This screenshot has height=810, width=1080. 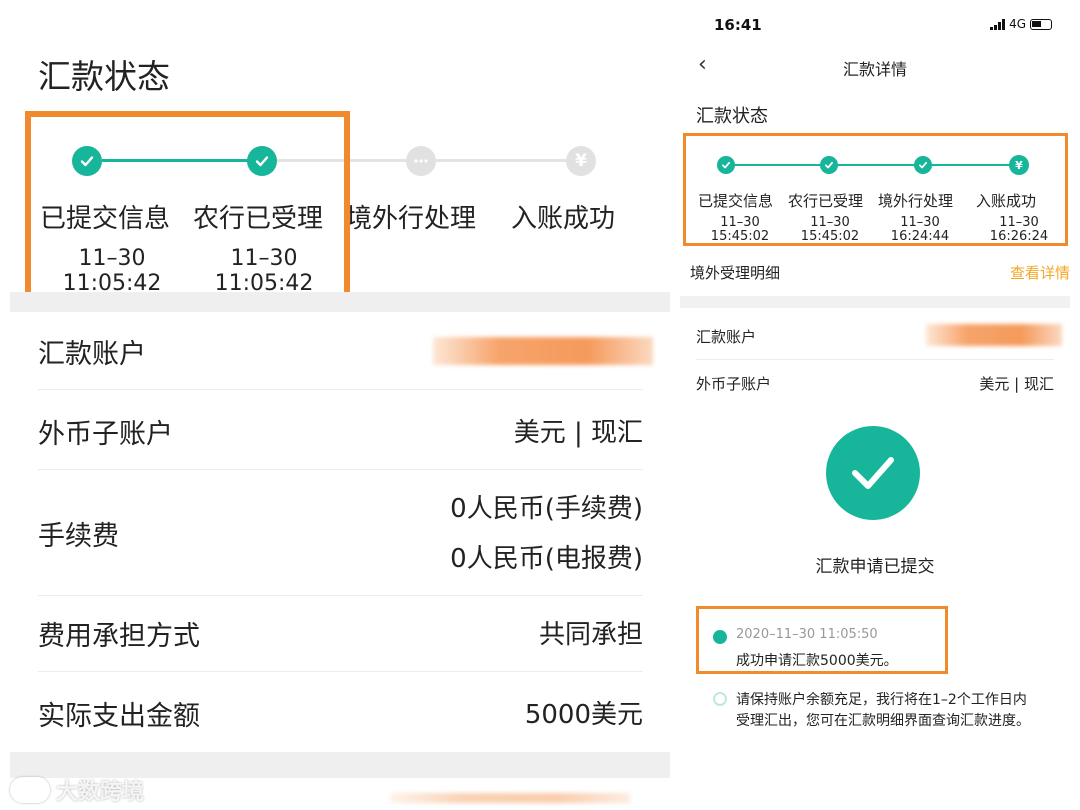 What do you see at coordinates (510, 798) in the screenshot?
I see `redacted-bottom-value` at bounding box center [510, 798].